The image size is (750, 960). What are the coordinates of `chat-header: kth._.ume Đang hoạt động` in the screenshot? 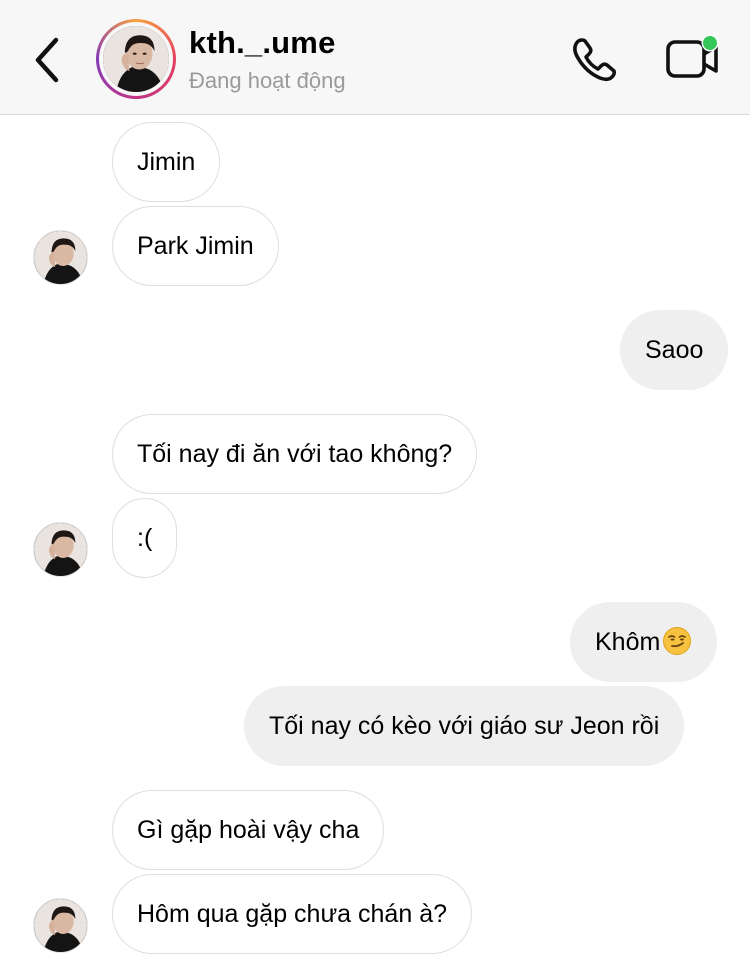 It's located at (375, 57).